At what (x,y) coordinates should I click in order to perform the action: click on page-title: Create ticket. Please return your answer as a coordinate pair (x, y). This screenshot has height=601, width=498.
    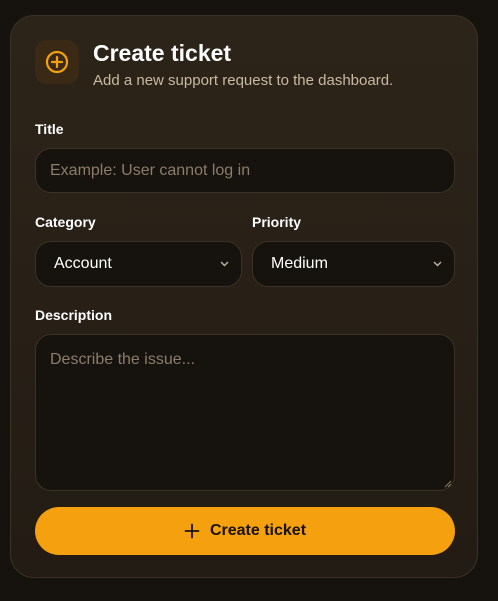
    Looking at the image, I should click on (162, 53).